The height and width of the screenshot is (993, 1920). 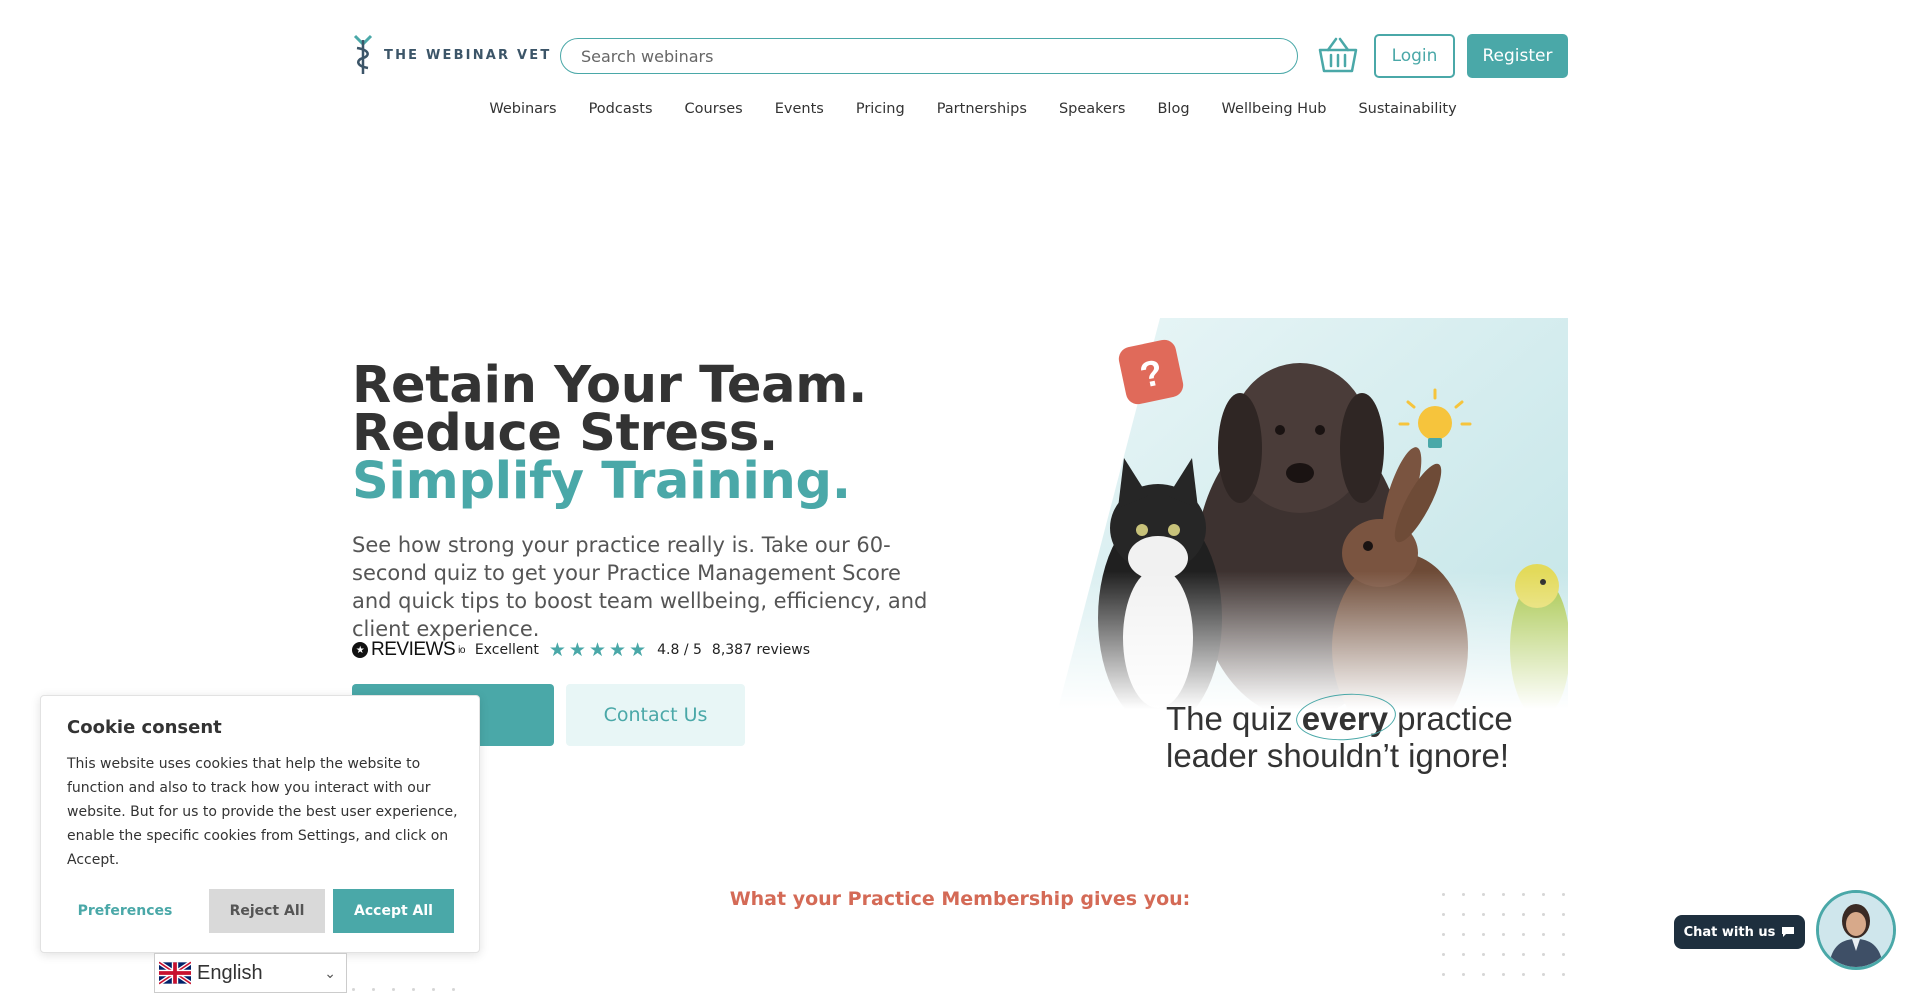 I want to click on reviews-io-logo: ★ REVIEWS io, so click(x=408, y=650).